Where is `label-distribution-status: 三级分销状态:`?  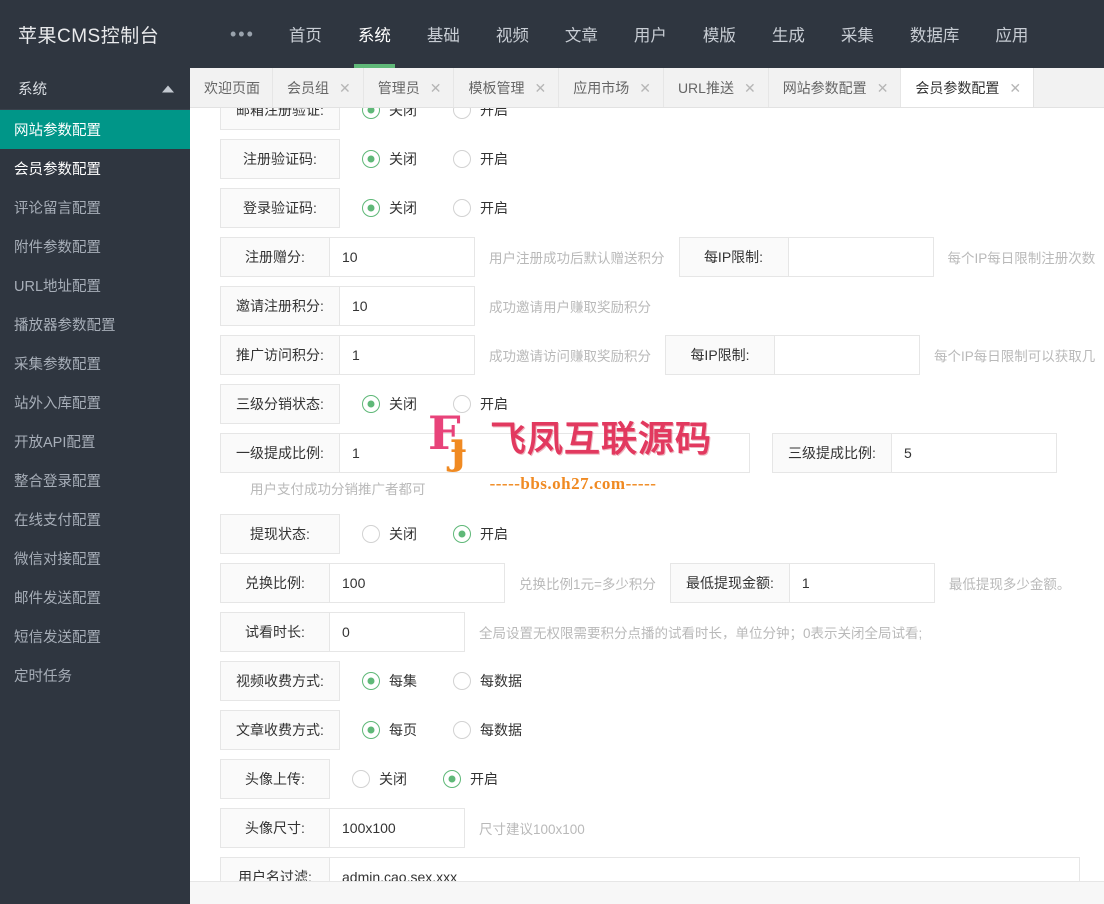
label-distribution-status: 三级分销状态: is located at coordinates (280, 404).